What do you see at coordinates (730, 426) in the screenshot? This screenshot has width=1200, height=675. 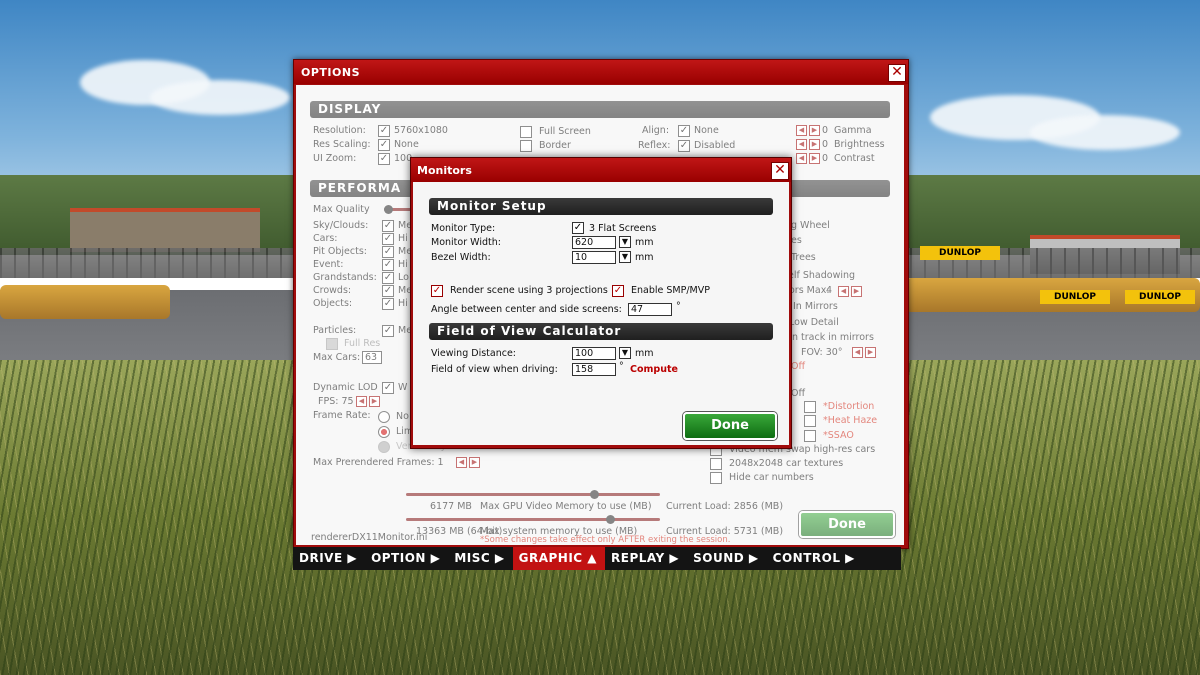 I see `monitors-done-button: Done` at bounding box center [730, 426].